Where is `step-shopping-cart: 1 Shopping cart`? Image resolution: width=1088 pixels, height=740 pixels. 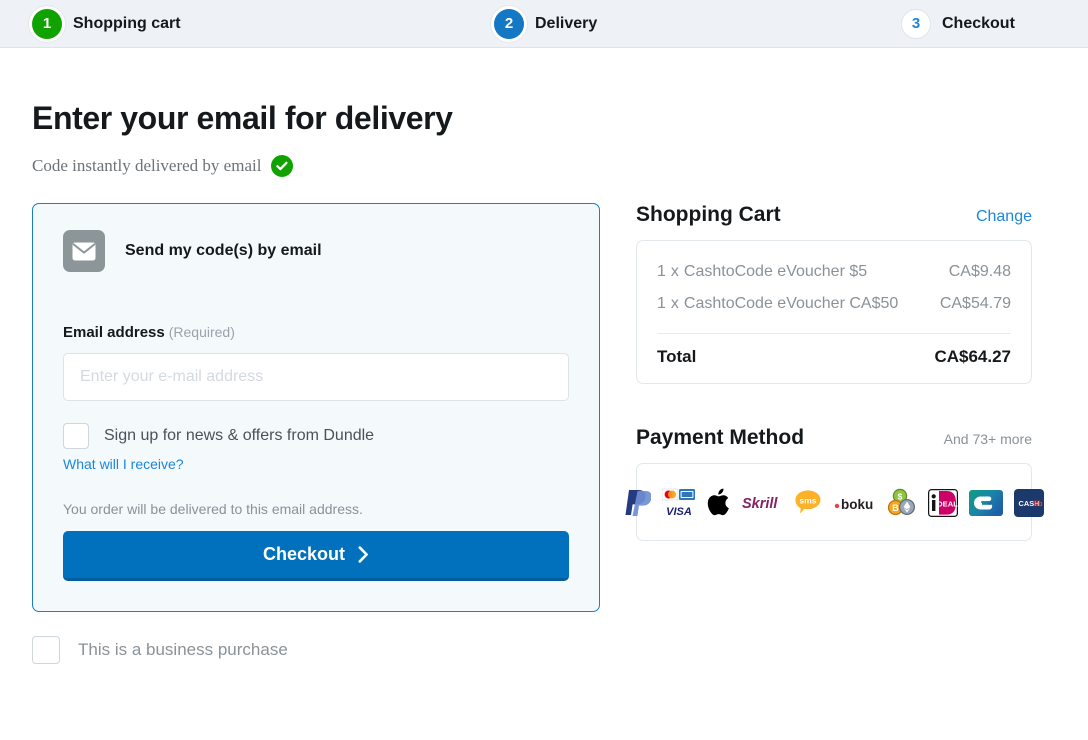
step-shopping-cart: 1 Shopping cart is located at coordinates (106, 23).